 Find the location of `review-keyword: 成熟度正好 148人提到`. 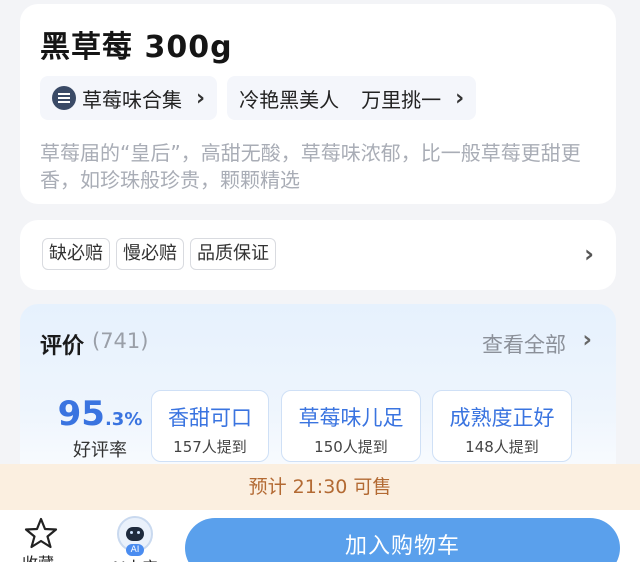

review-keyword: 成熟度正好 148人提到 is located at coordinates (502, 426).